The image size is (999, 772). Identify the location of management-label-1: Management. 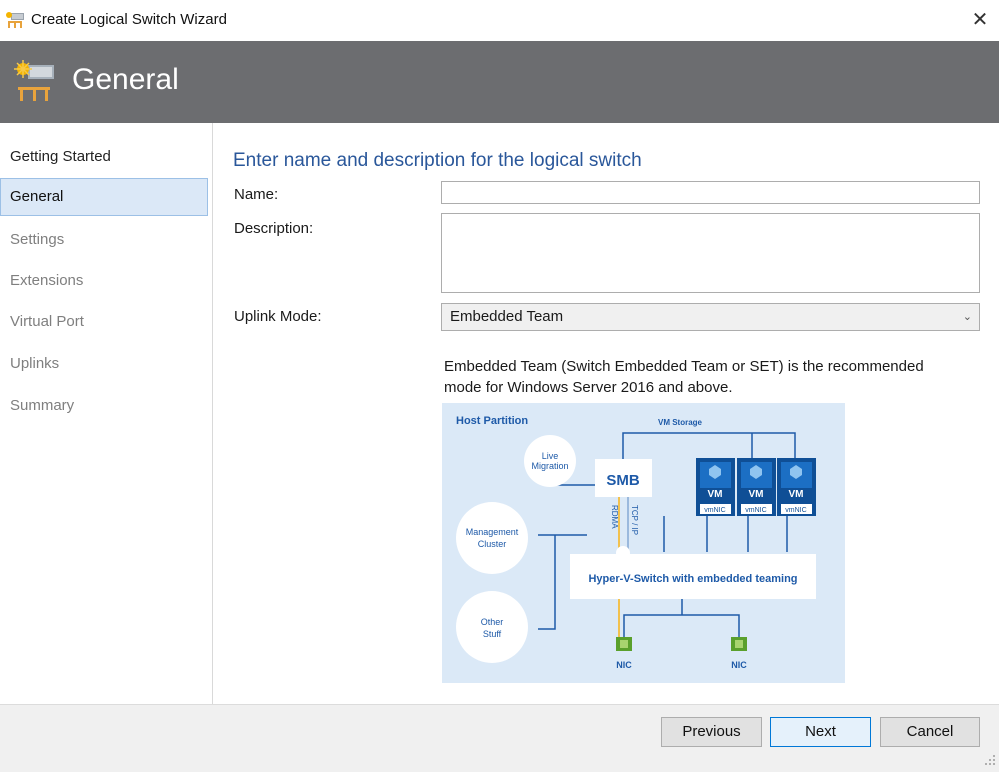
(492, 532).